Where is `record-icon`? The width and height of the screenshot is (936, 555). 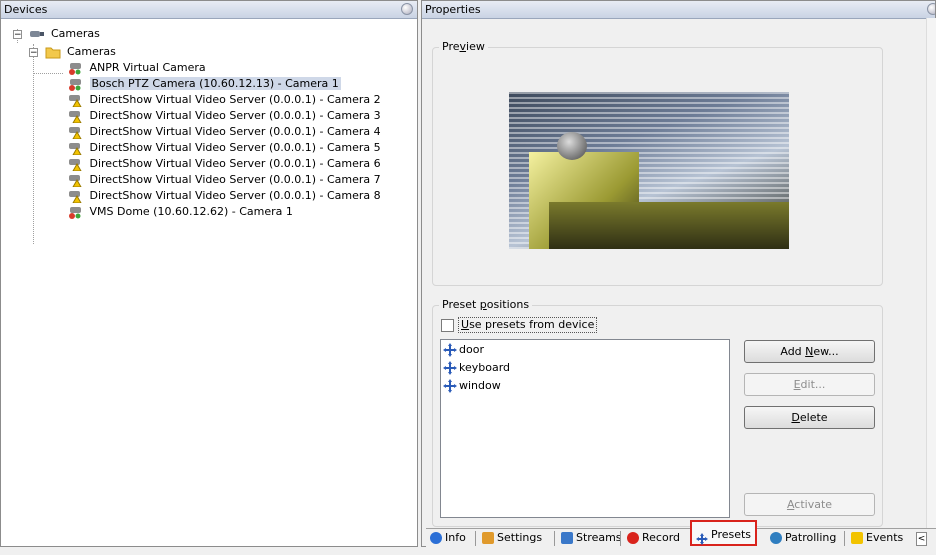 record-icon is located at coordinates (633, 538).